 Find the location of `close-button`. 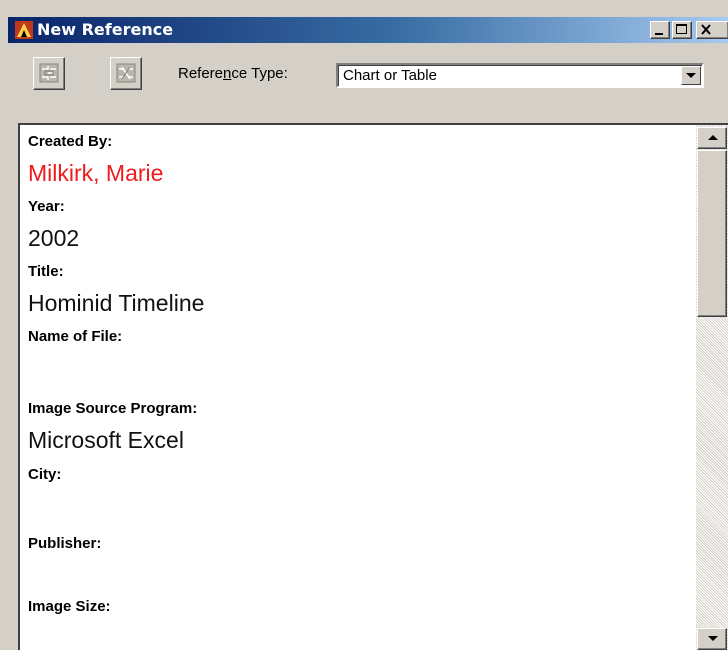

close-button is located at coordinates (712, 30).